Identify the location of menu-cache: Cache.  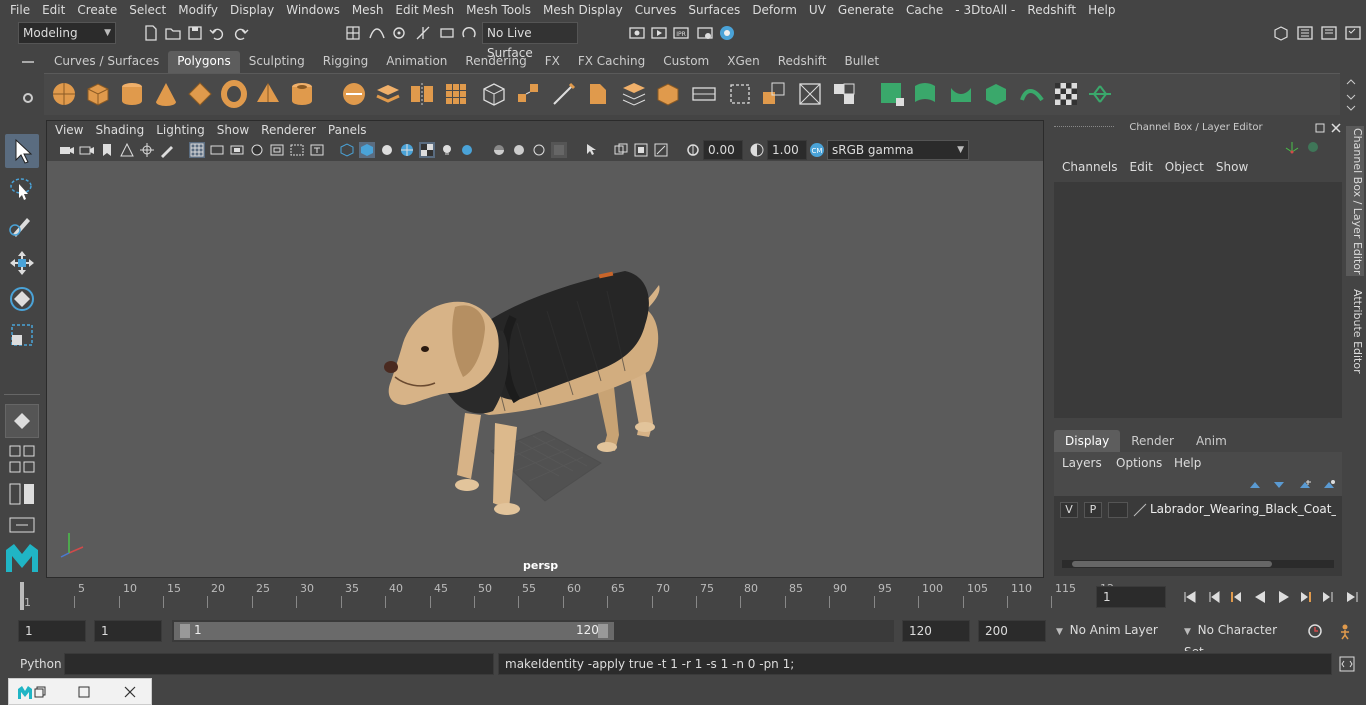
(924, 10).